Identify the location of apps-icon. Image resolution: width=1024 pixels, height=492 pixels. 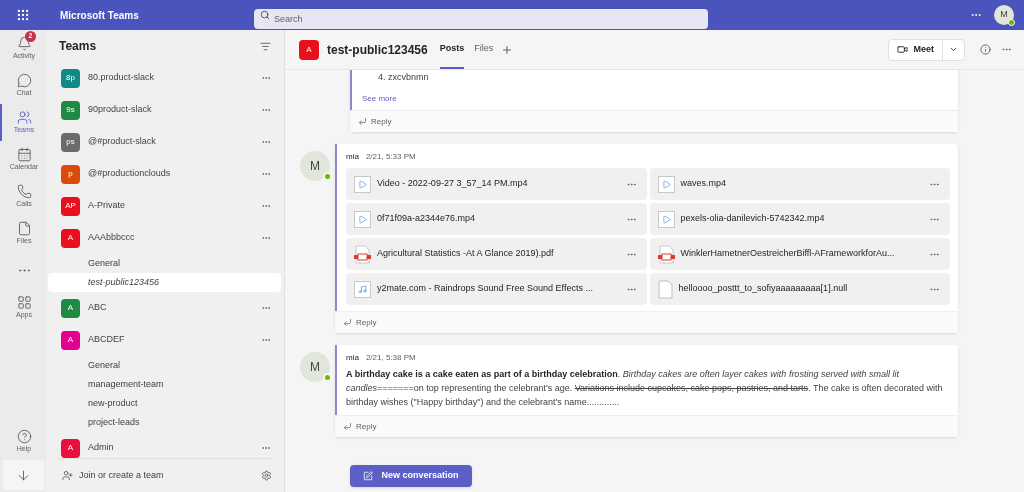
(24, 302).